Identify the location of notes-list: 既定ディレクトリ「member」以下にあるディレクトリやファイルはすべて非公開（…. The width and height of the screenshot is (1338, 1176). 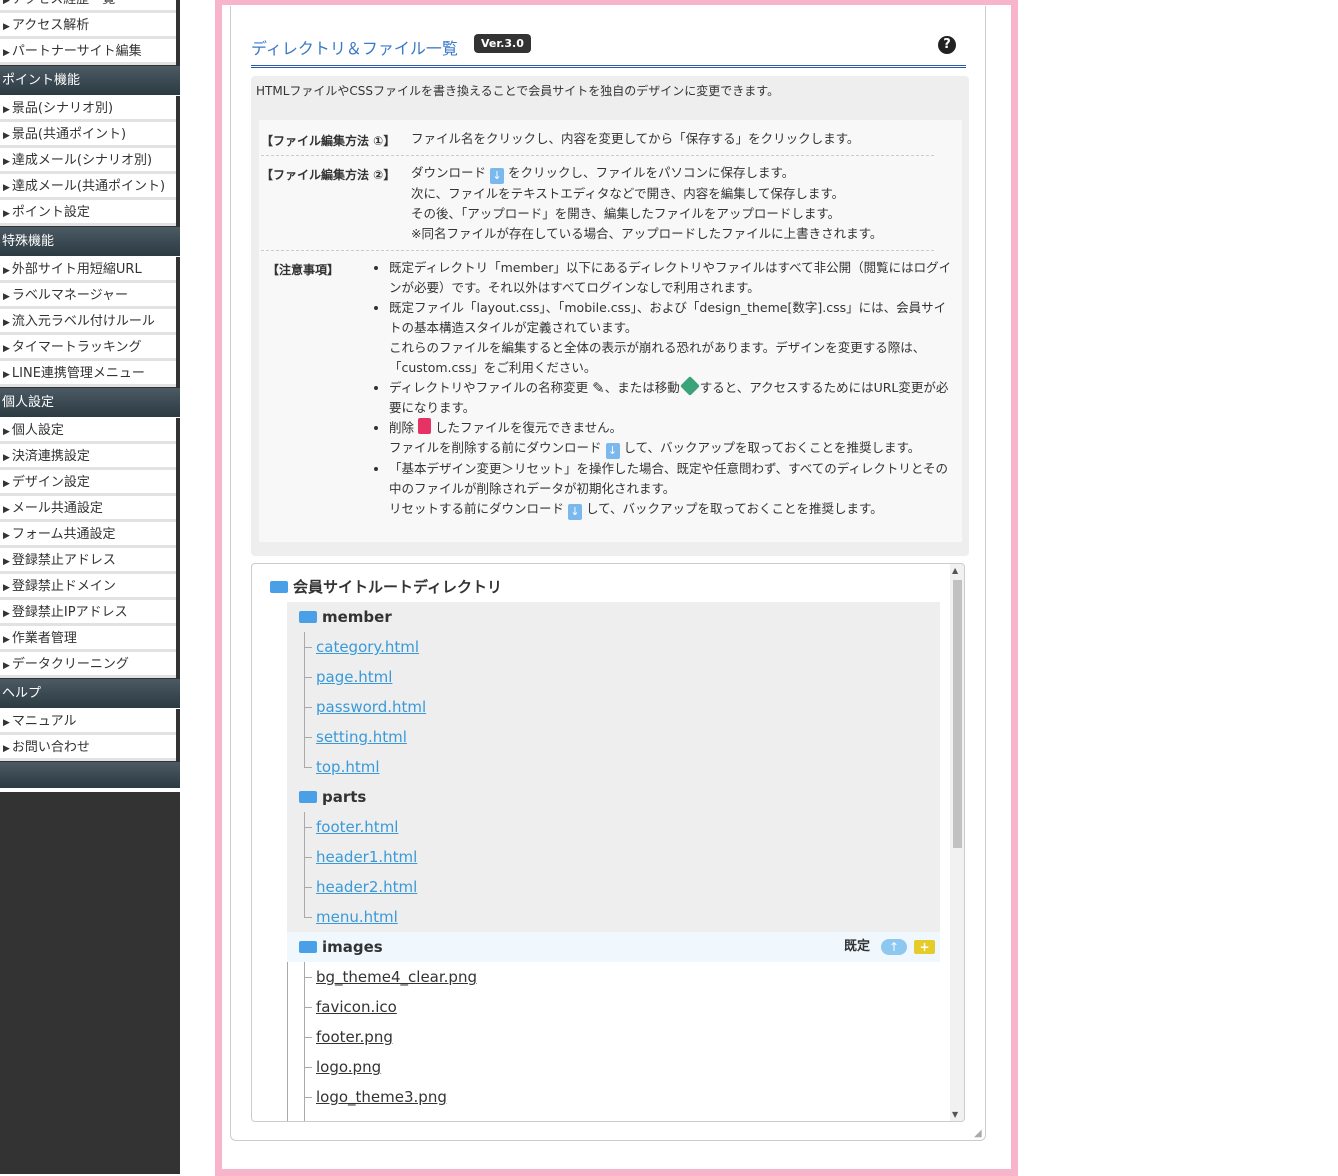
(663, 389).